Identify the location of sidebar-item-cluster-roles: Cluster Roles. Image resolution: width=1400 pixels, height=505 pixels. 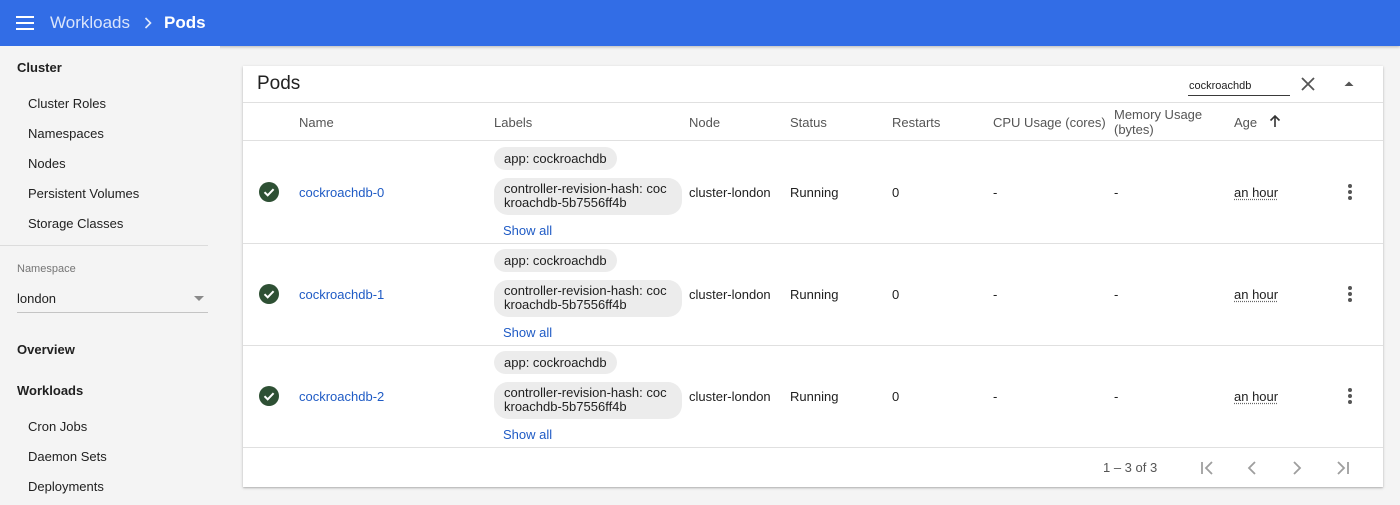
(67, 103).